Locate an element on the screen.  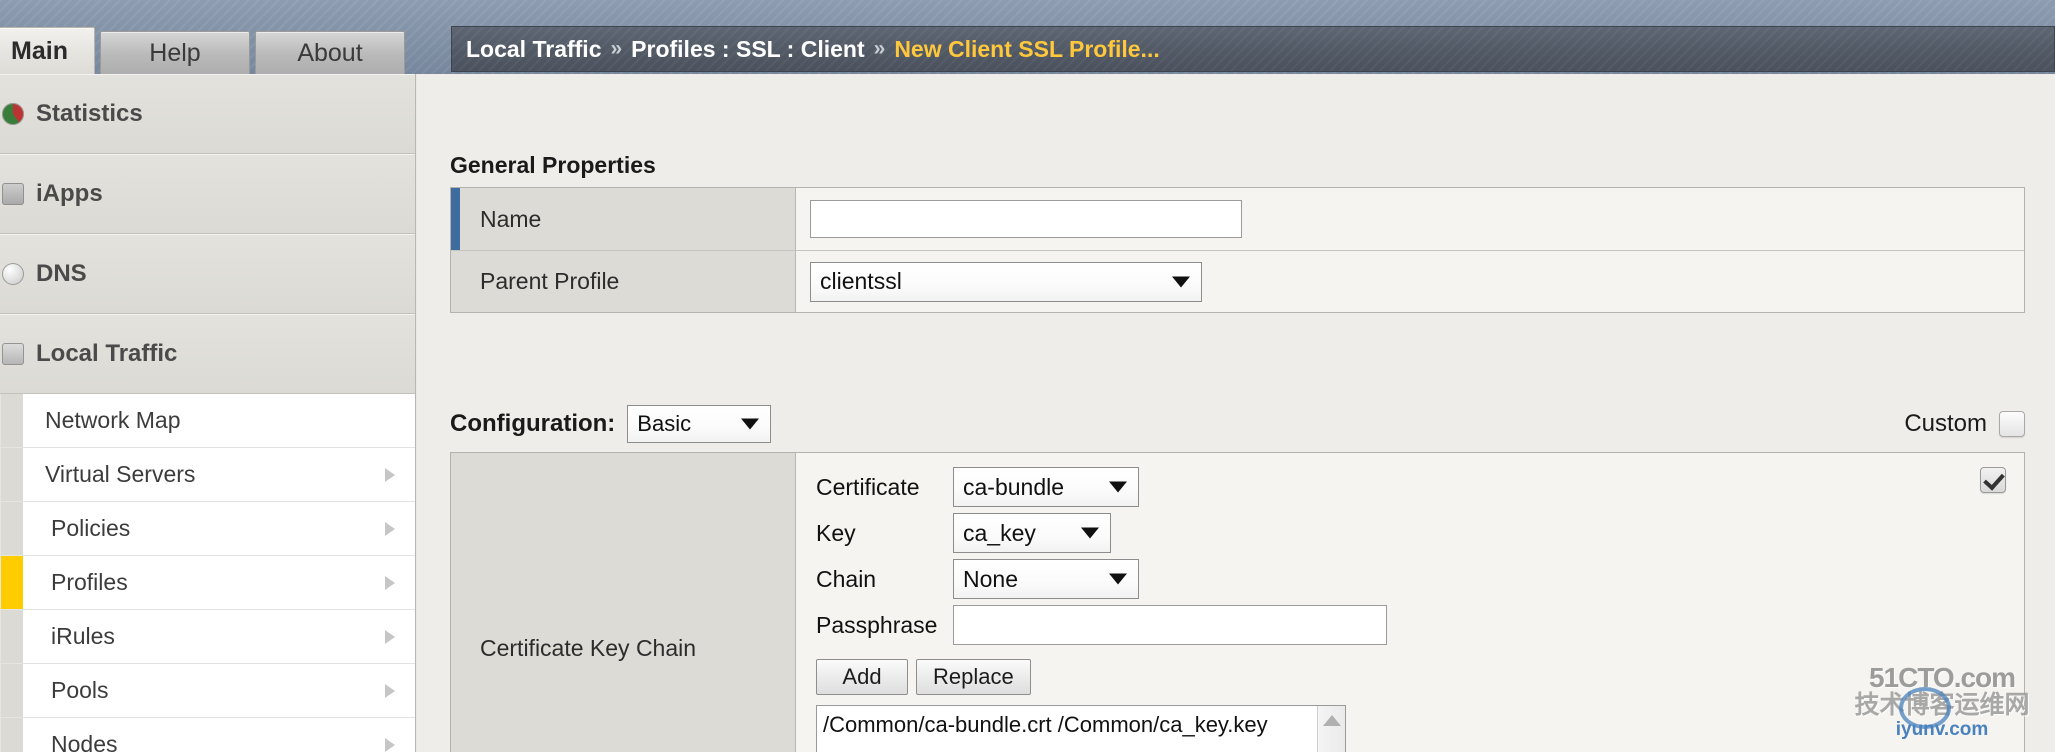
configuration-row: Configuration: Basic Custom is located at coordinates (1237, 424).